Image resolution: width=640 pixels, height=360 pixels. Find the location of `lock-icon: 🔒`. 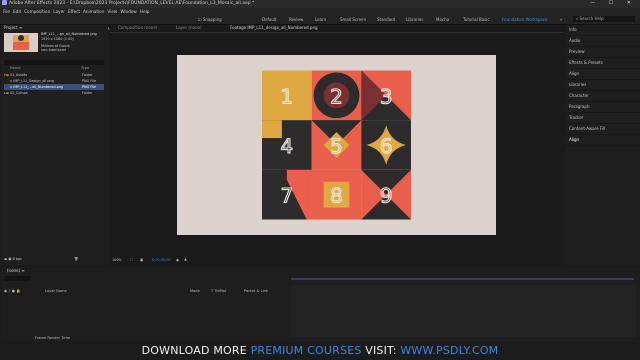

lock-icon: 🔒 is located at coordinates (18, 291).